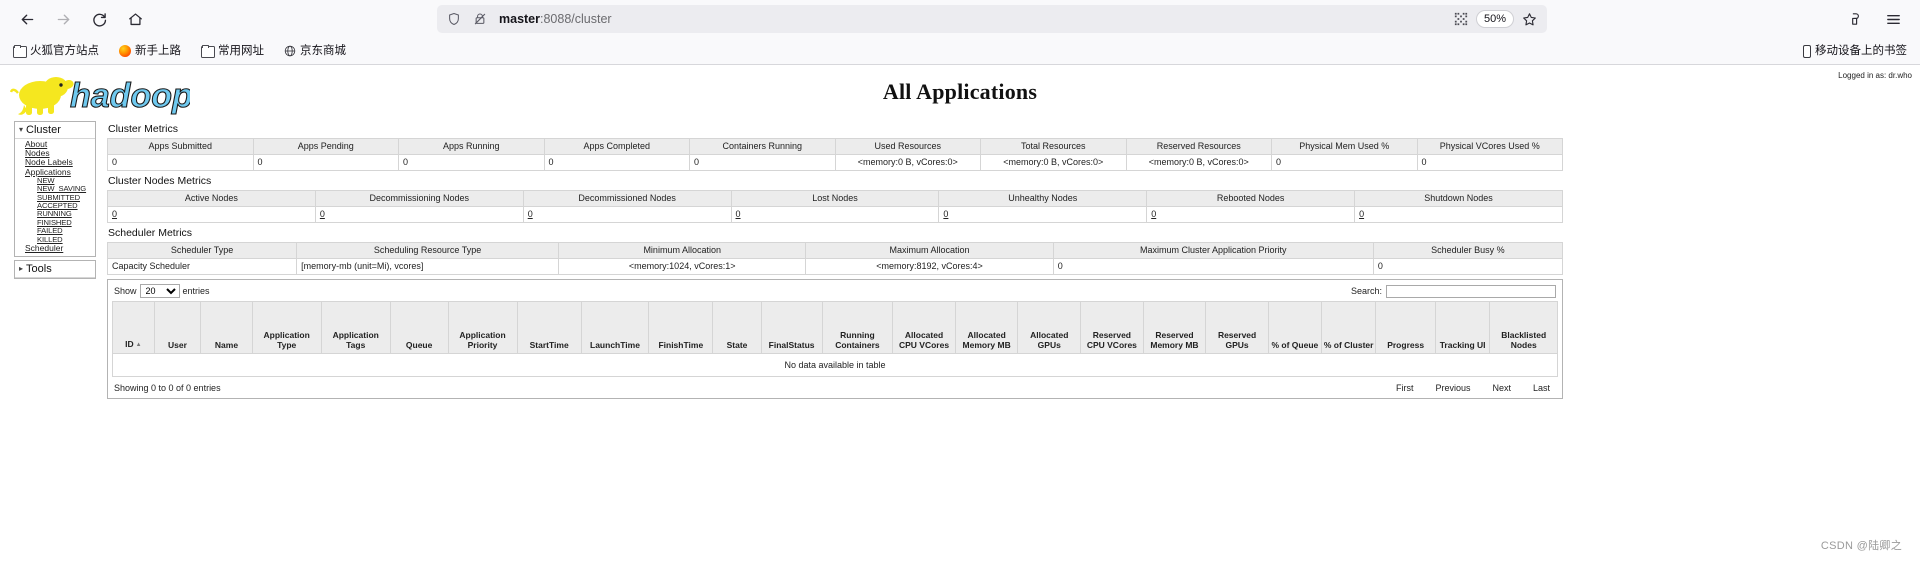 This screenshot has height=564, width=1920. I want to click on td-apps-completed: 0, so click(616, 162).